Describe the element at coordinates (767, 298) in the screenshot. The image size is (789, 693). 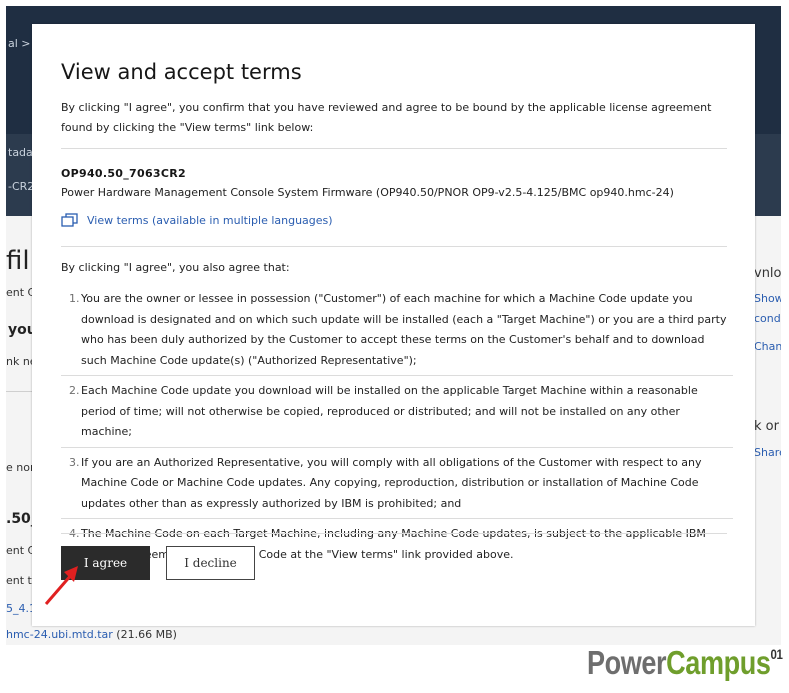
I see `background-right-show: Show` at that location.